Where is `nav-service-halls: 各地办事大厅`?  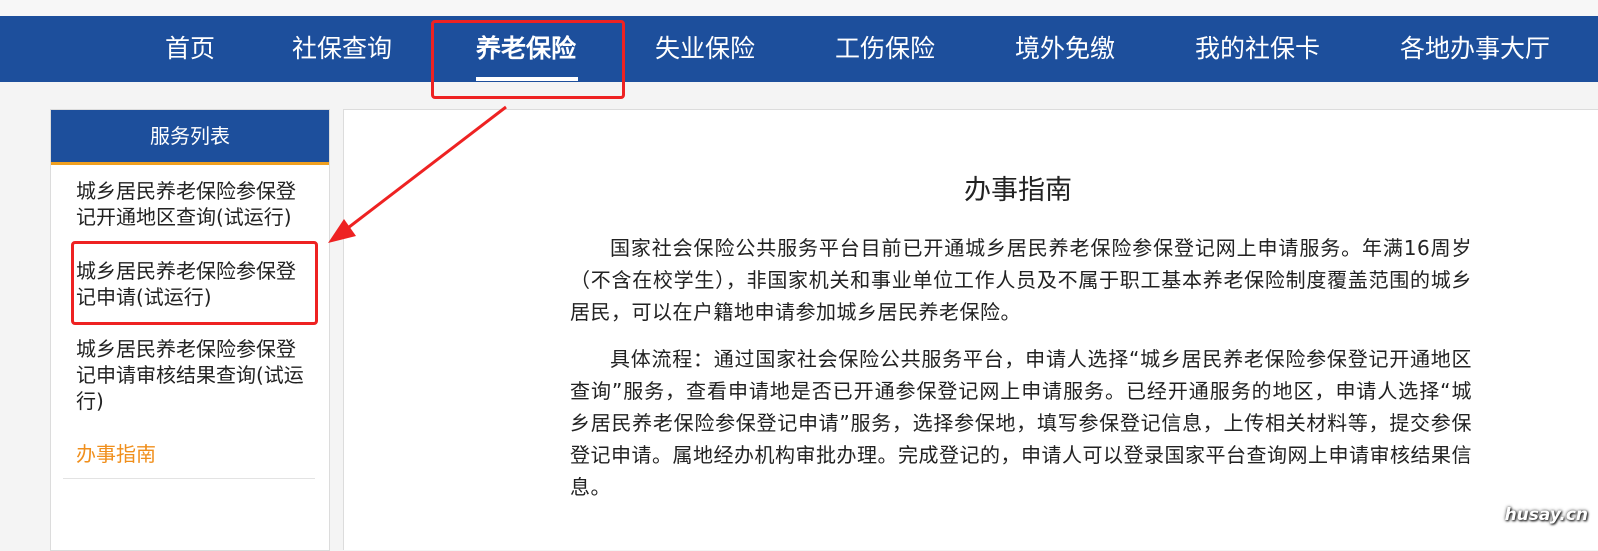
nav-service-halls: 各地办事大厅 is located at coordinates (1475, 49).